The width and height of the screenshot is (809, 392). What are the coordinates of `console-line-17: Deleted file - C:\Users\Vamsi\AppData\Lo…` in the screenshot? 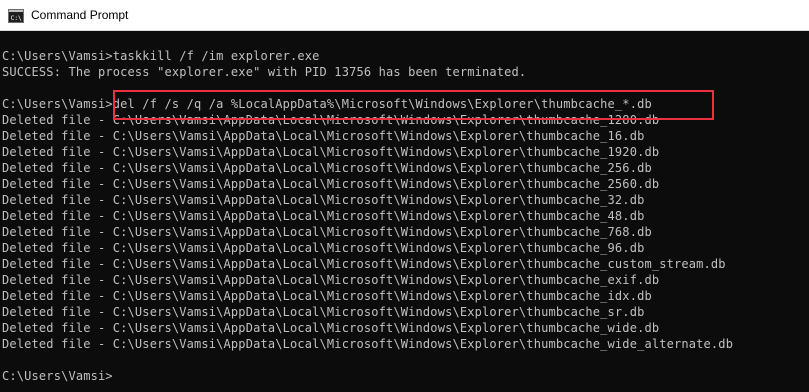 It's located at (327, 296).